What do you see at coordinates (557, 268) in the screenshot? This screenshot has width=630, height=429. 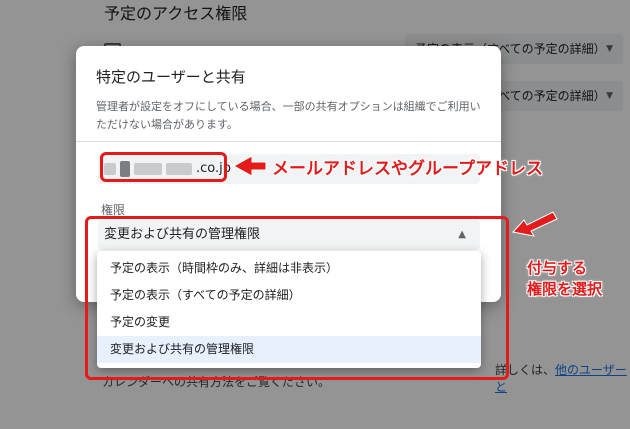 I see `permission-callout-line1: 付与する` at bounding box center [557, 268].